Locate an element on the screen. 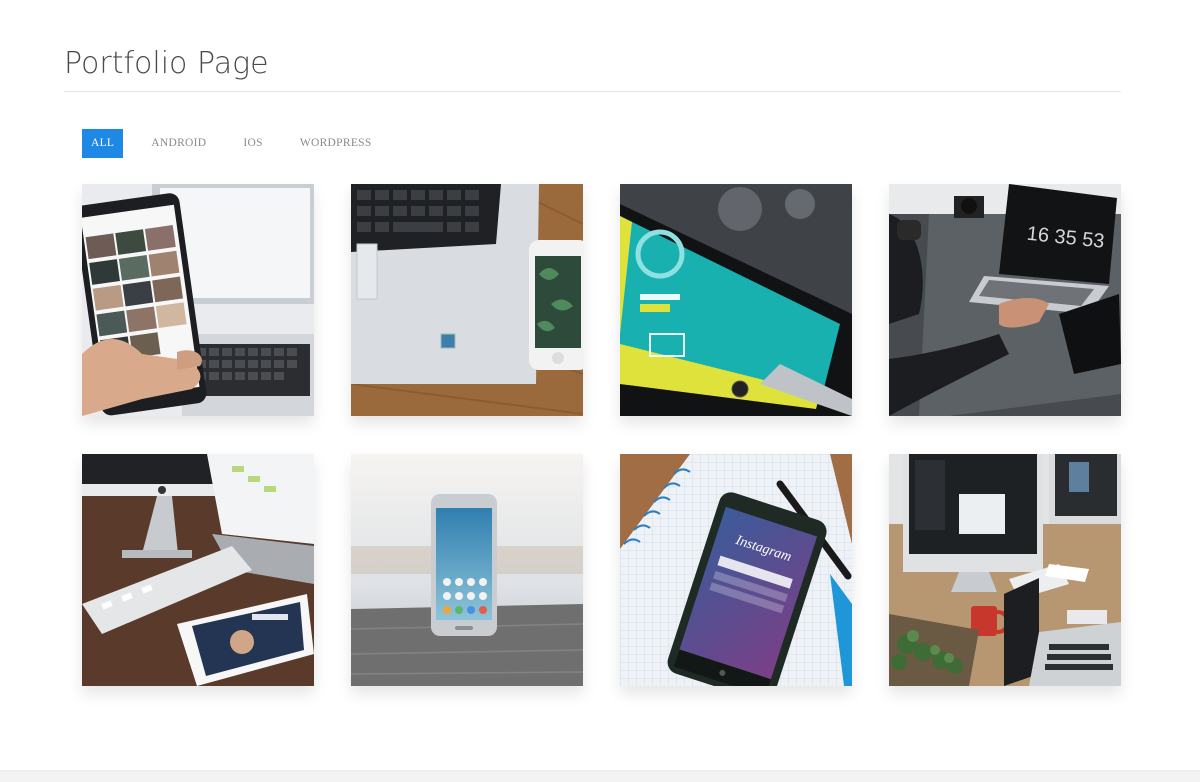 The height and width of the screenshot is (782, 1200). page-title: Portfolio Page is located at coordinates (166, 63).